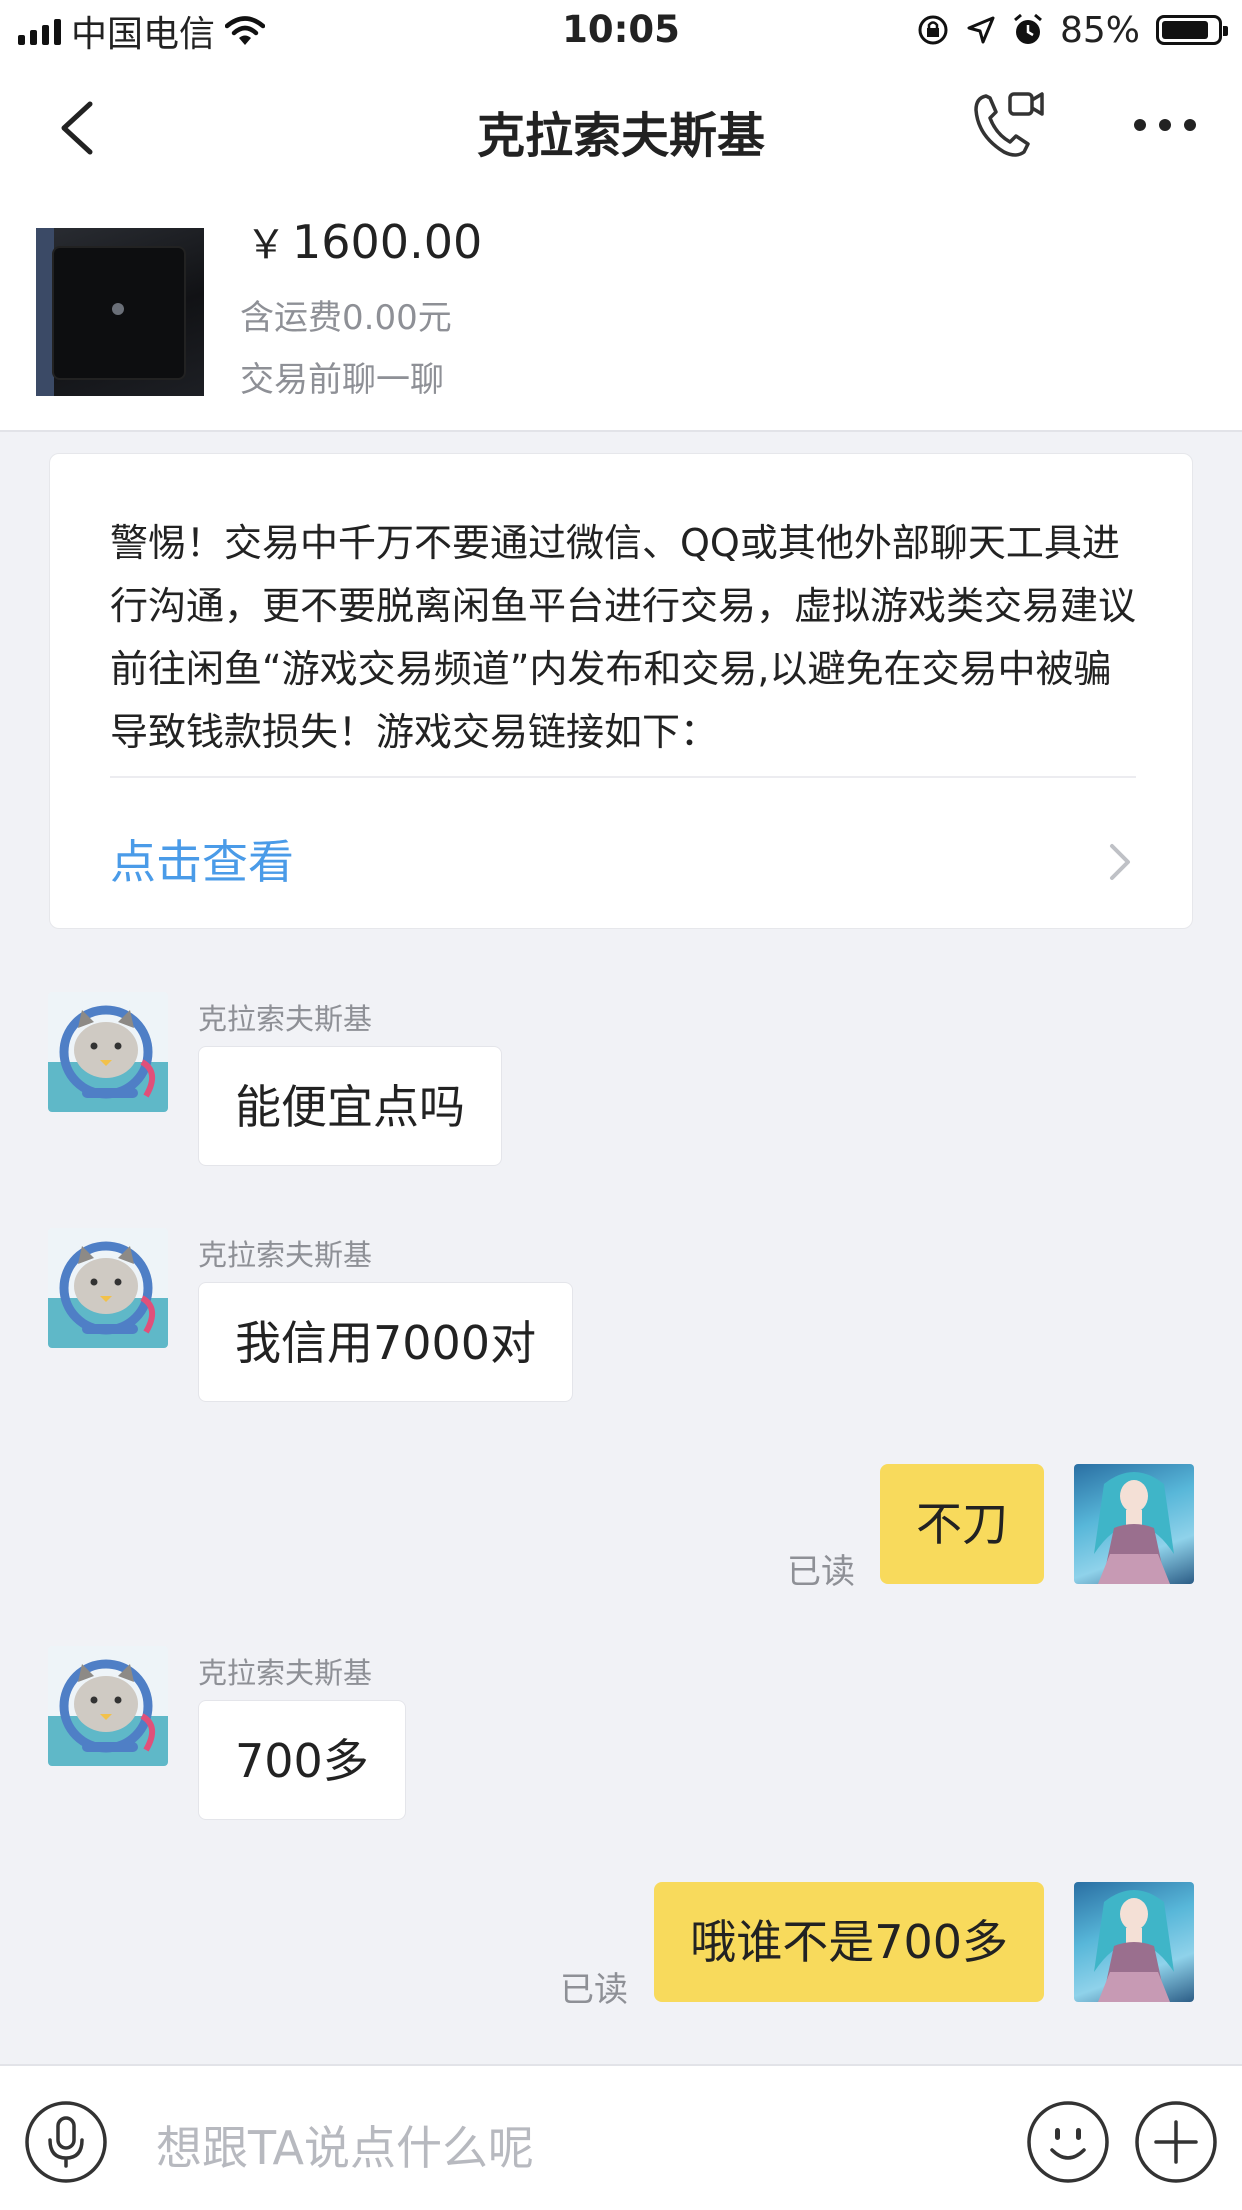 This screenshot has width=1242, height=2210. I want to click on battery-percent: 85%, so click(1099, 30).